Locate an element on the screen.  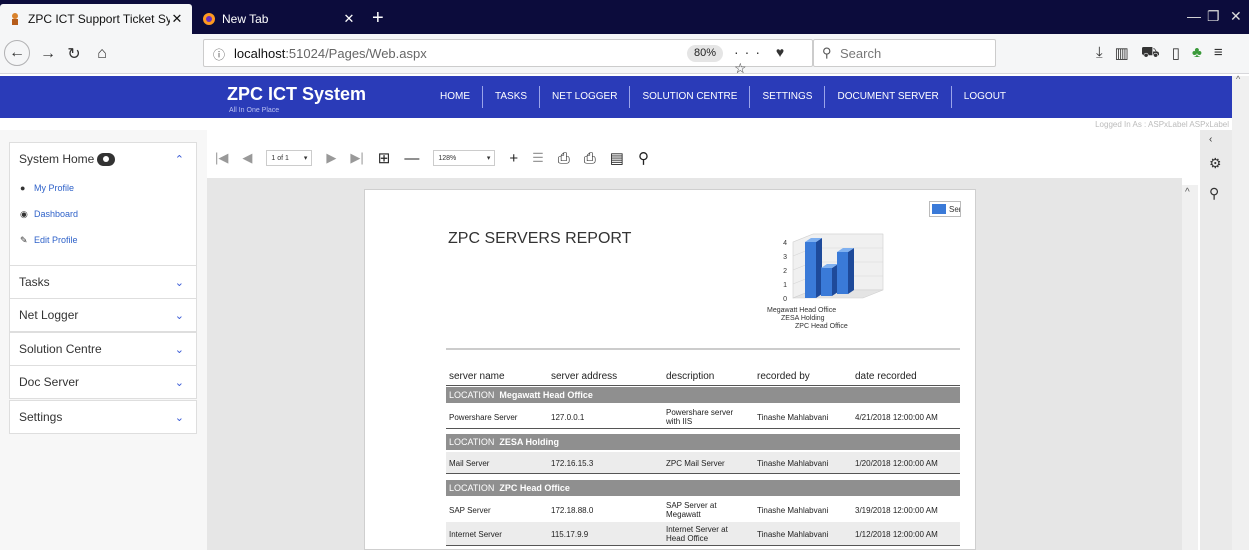
gear-icon: ⚙ is located at coordinates (1215, 163).